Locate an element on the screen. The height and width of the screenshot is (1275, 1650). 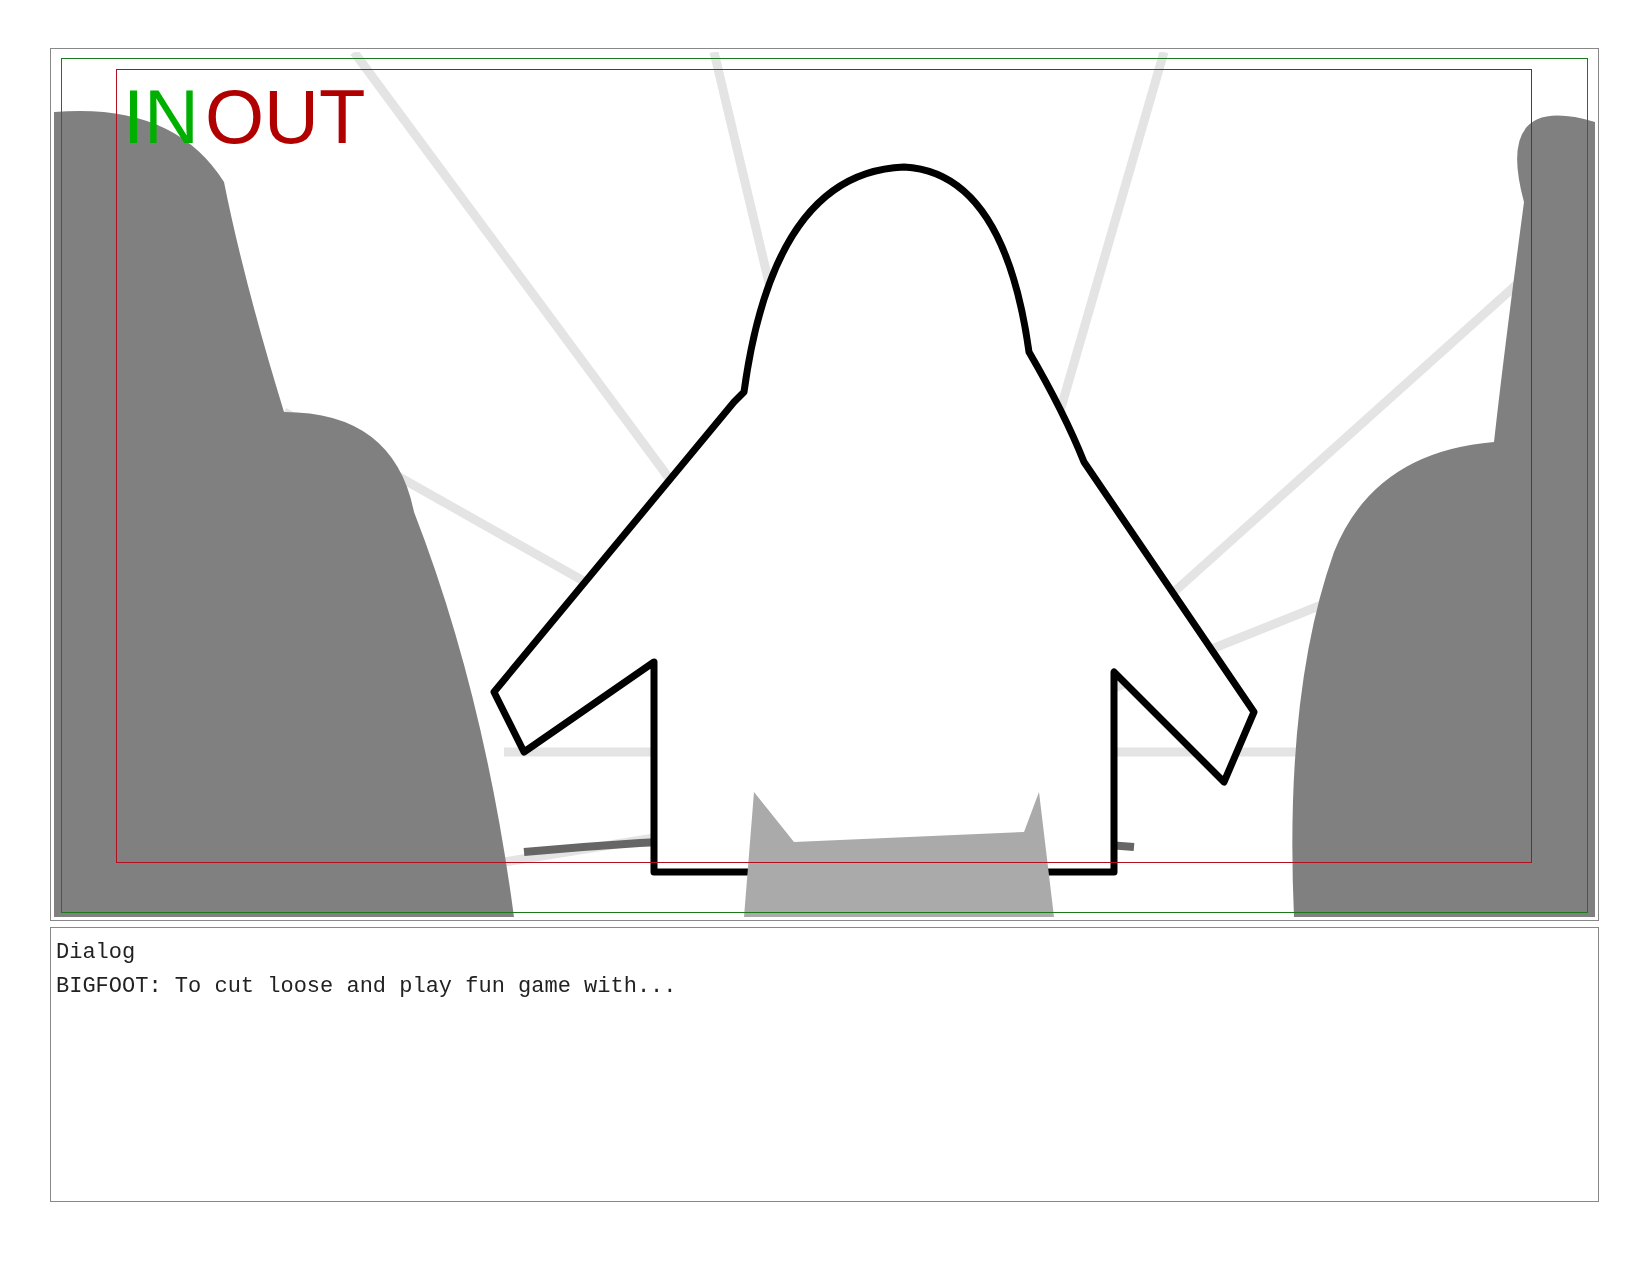
overlay-label: OUT is located at coordinates (285, 119).